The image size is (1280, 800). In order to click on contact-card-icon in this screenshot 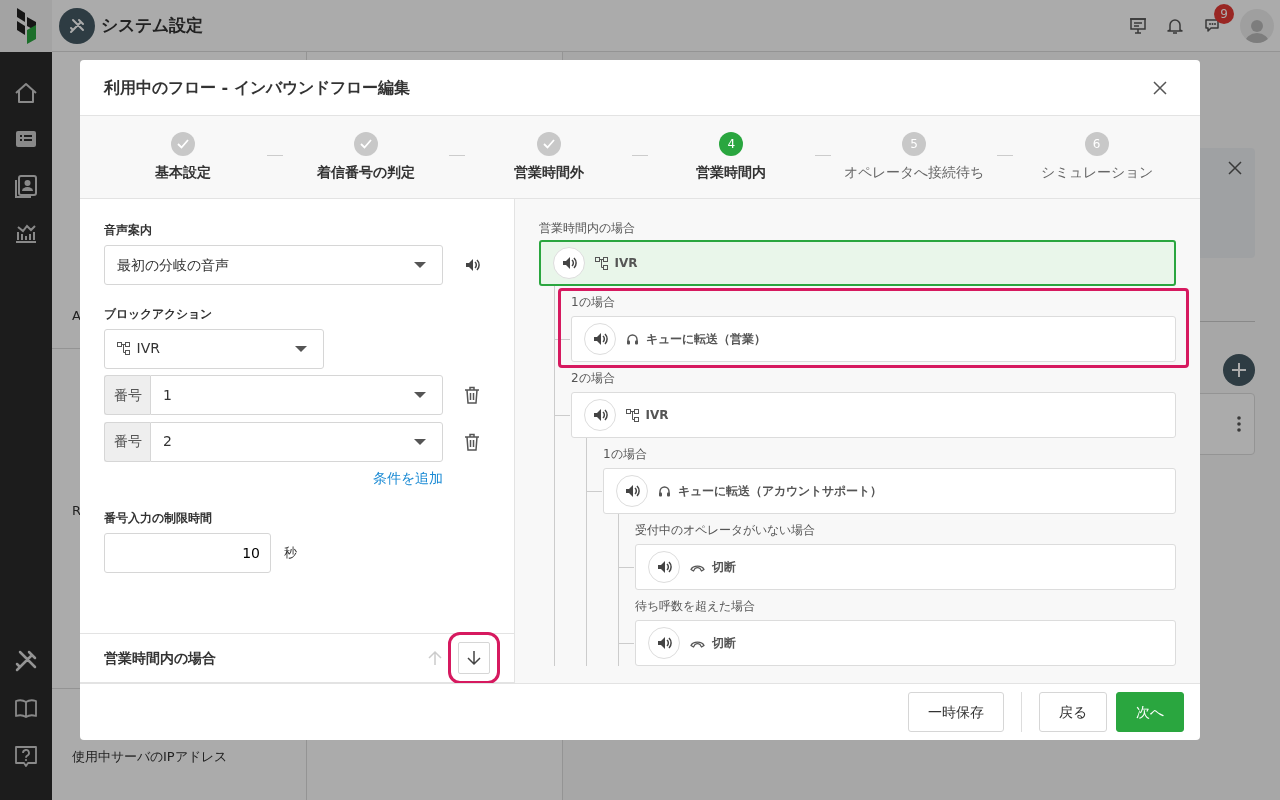, I will do `click(26, 186)`.